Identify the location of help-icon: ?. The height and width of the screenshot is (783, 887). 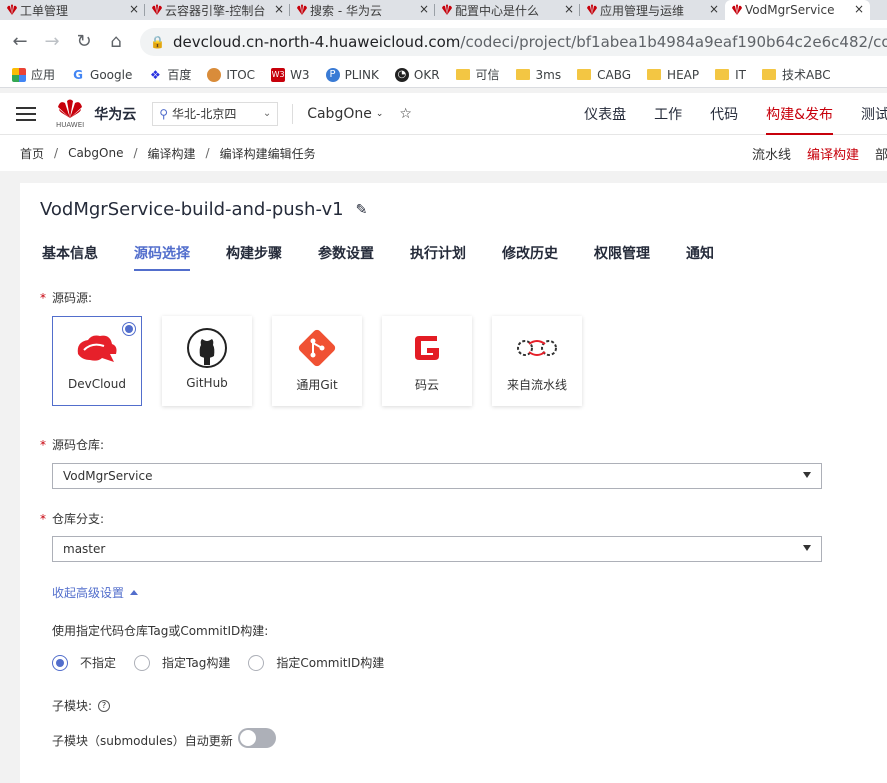
(104, 705).